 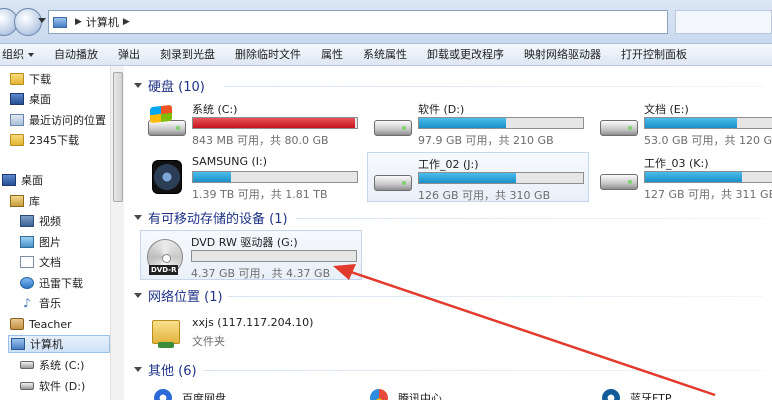 What do you see at coordinates (166, 177) in the screenshot?
I see `external-drive-icon` at bounding box center [166, 177].